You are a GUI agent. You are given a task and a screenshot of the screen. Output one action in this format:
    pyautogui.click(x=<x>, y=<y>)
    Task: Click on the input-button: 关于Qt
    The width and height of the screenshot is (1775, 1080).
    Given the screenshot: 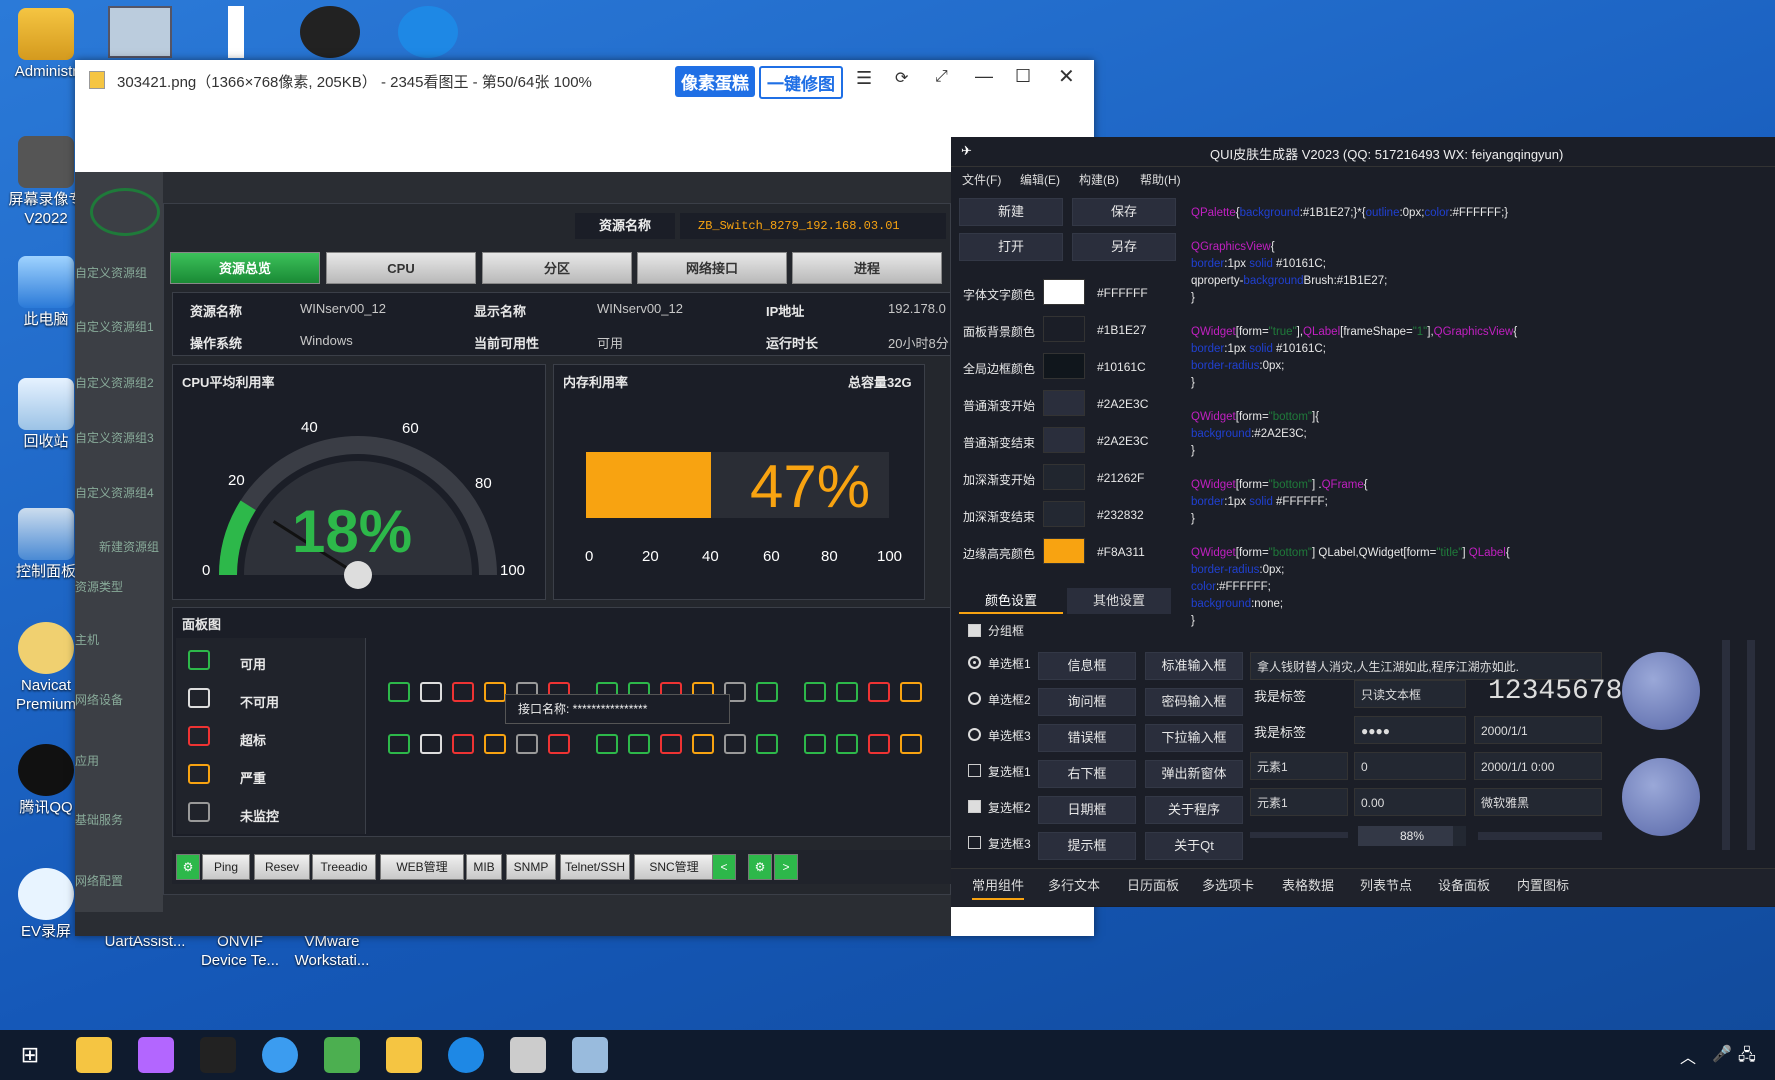 What is the action you would take?
    pyautogui.click(x=1194, y=846)
    